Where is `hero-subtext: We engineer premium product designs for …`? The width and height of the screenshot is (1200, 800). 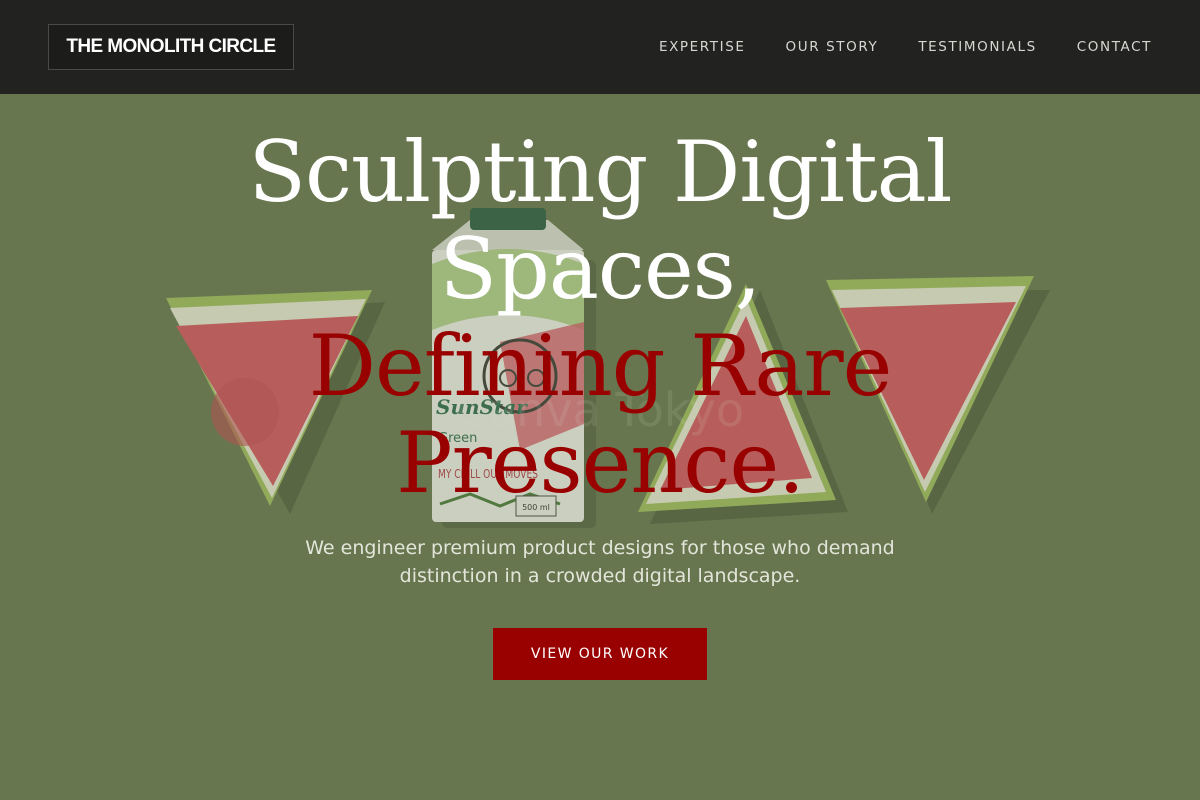 hero-subtext: We engineer premium product designs for … is located at coordinates (600, 562).